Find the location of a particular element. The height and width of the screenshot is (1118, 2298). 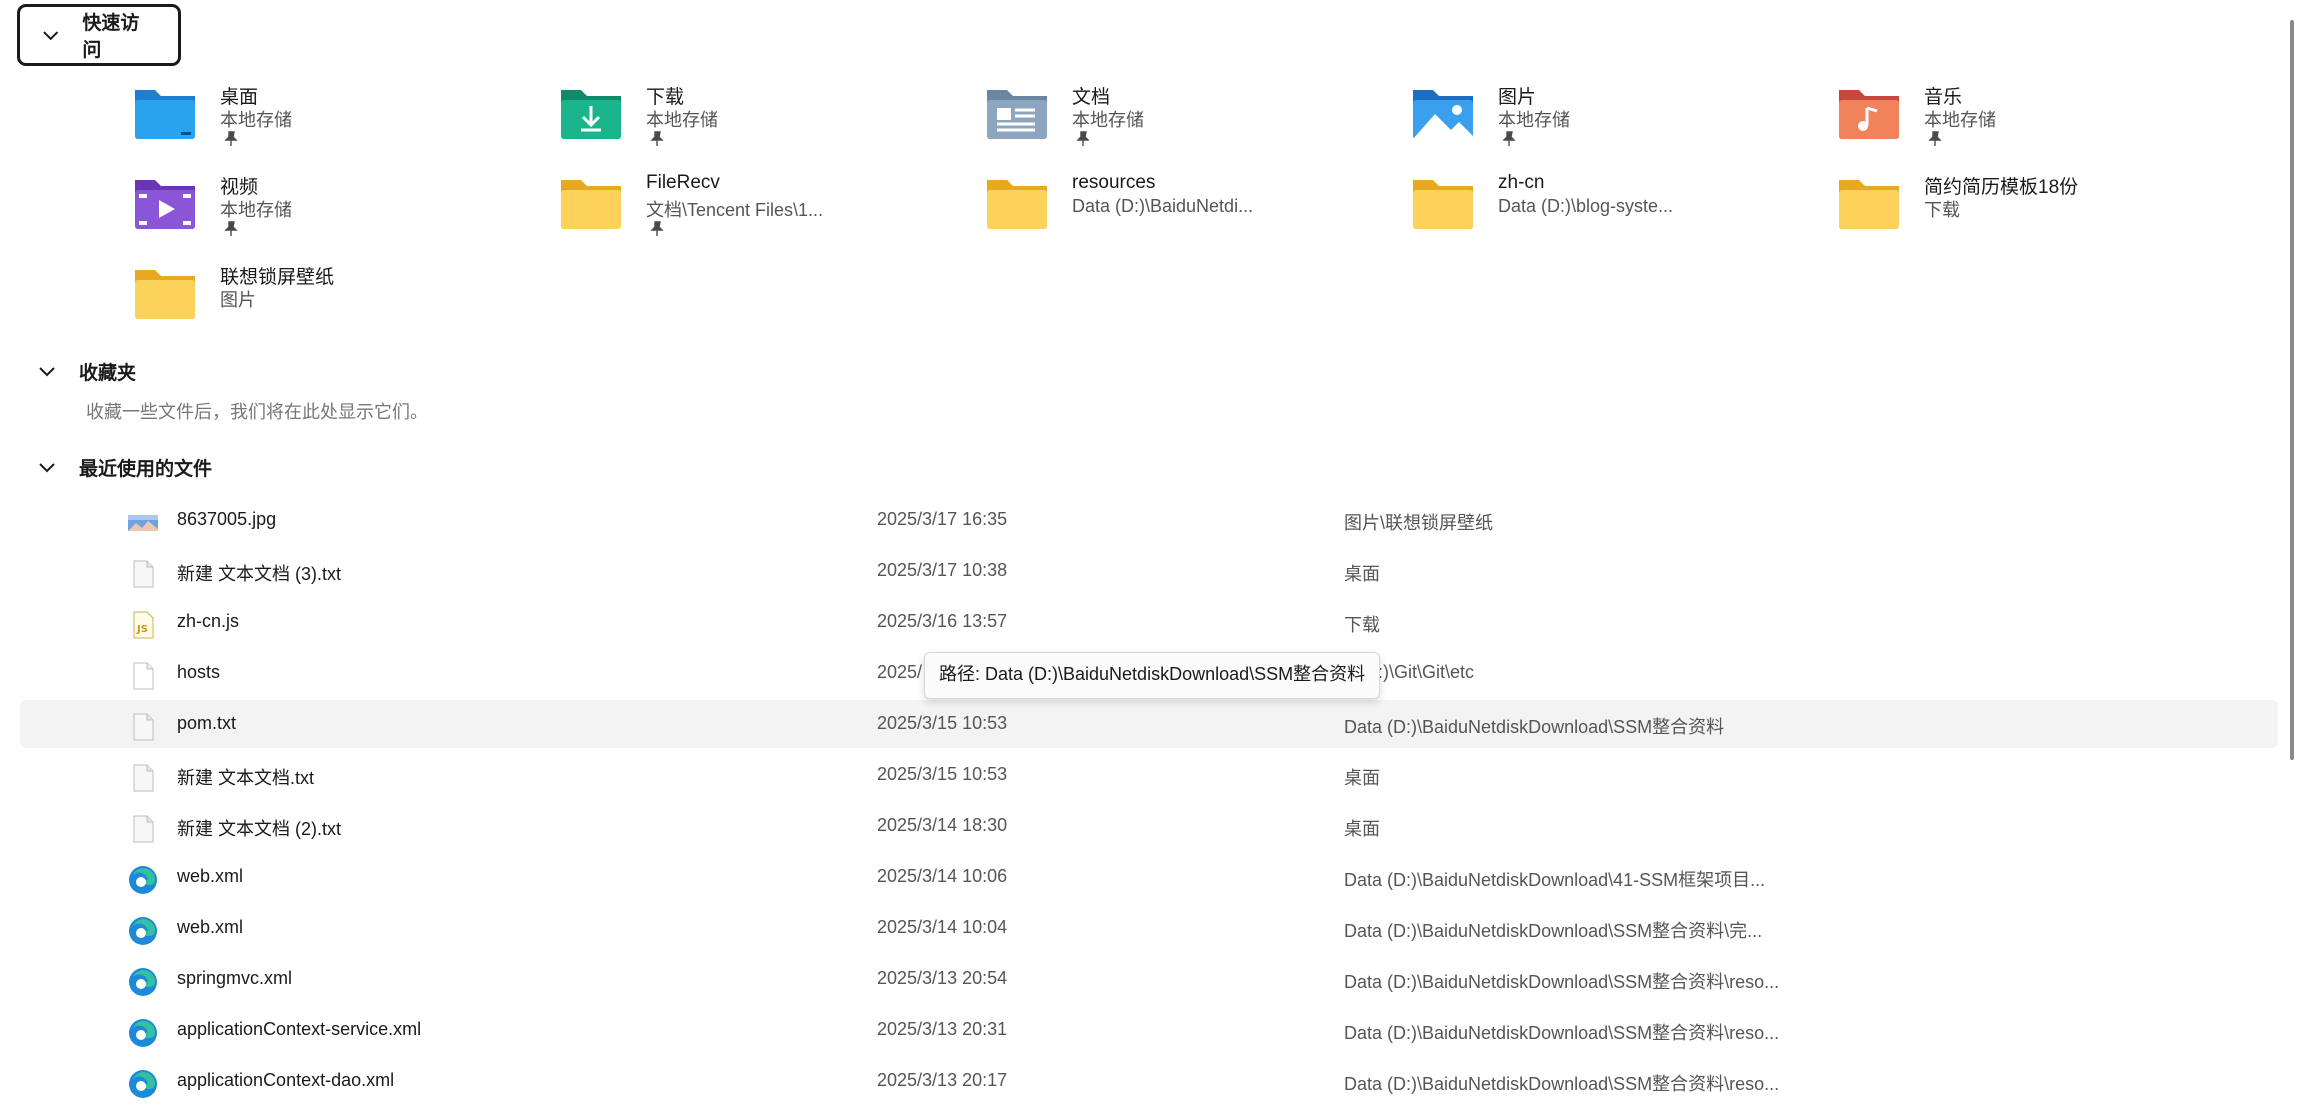

file-name: springmvc.xml is located at coordinates (235, 978).